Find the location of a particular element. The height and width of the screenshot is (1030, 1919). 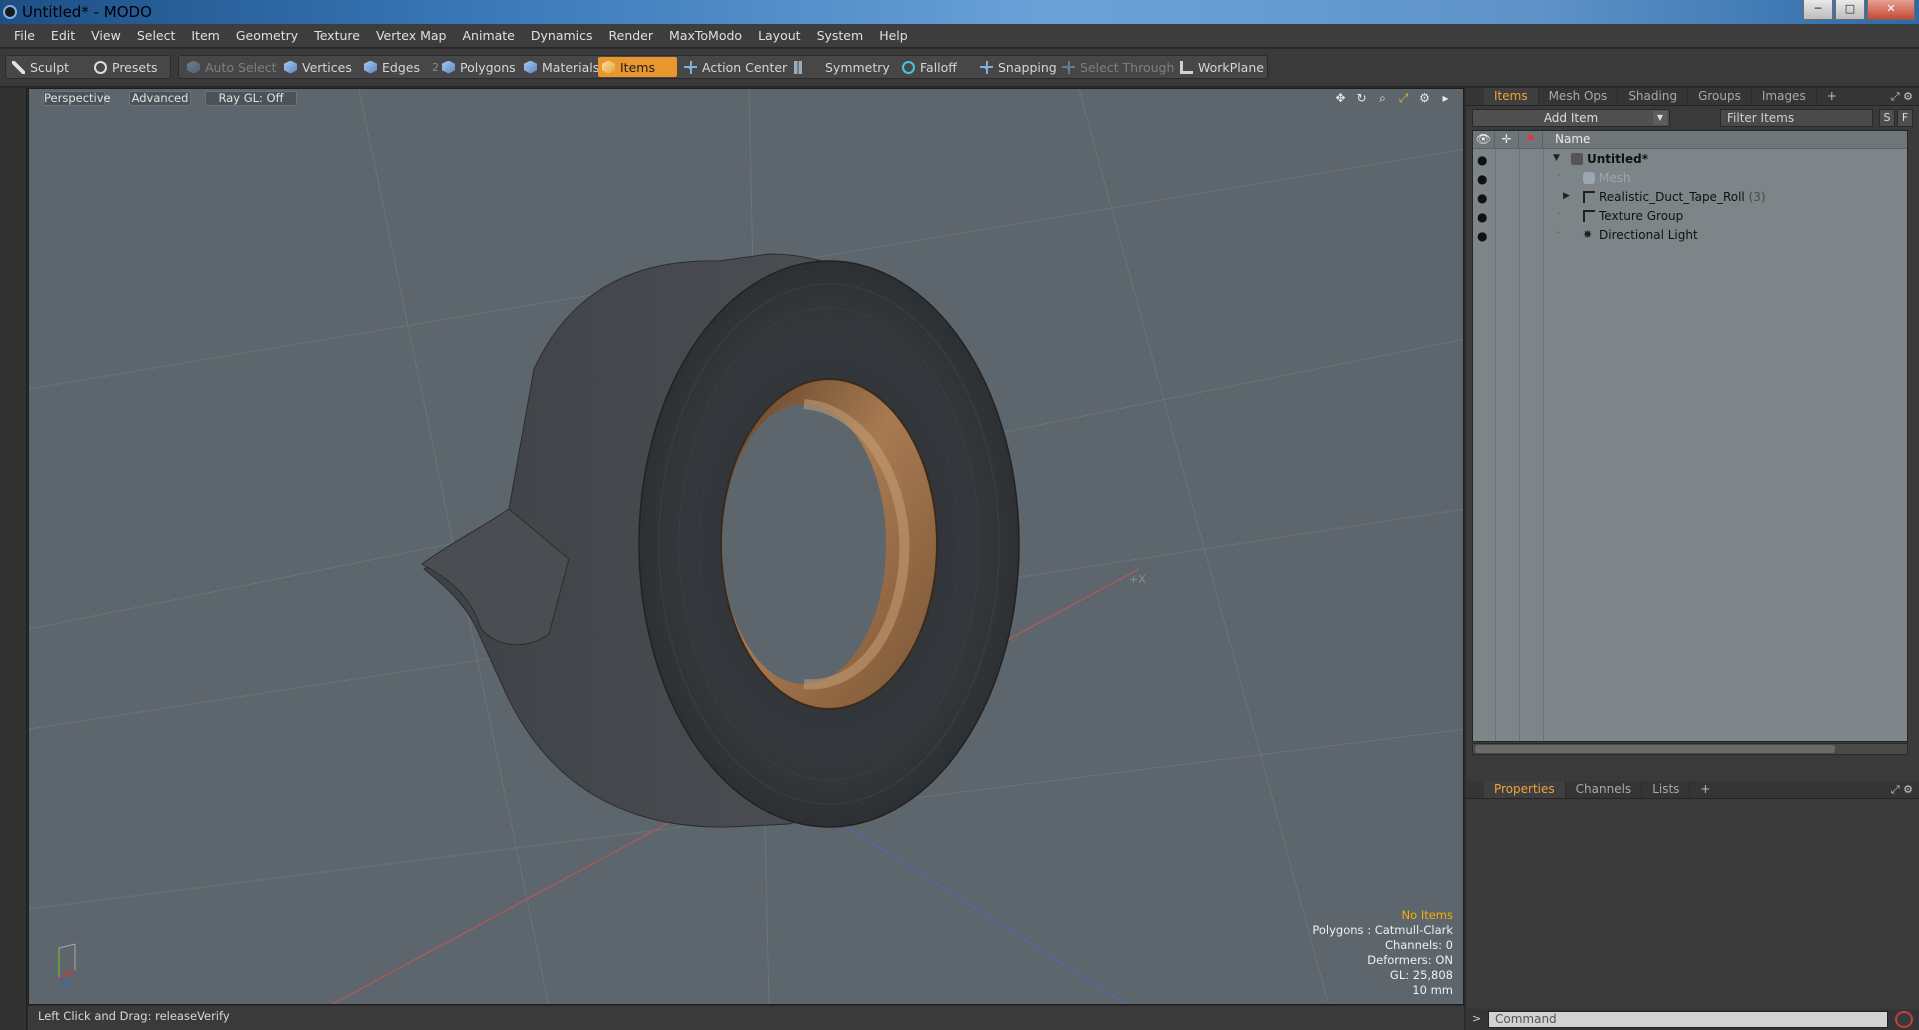

status-text: Left Click and Drag: releaseVerify is located at coordinates (134, 1016).